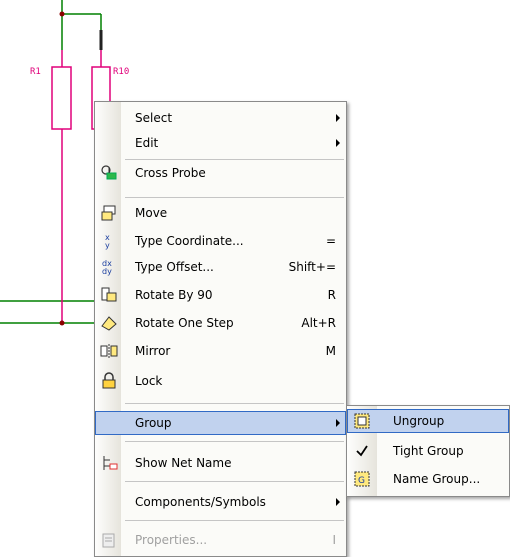 The width and height of the screenshot is (510, 557). What do you see at coordinates (121, 72) in the screenshot?
I see `r10-label: R10` at bounding box center [121, 72].